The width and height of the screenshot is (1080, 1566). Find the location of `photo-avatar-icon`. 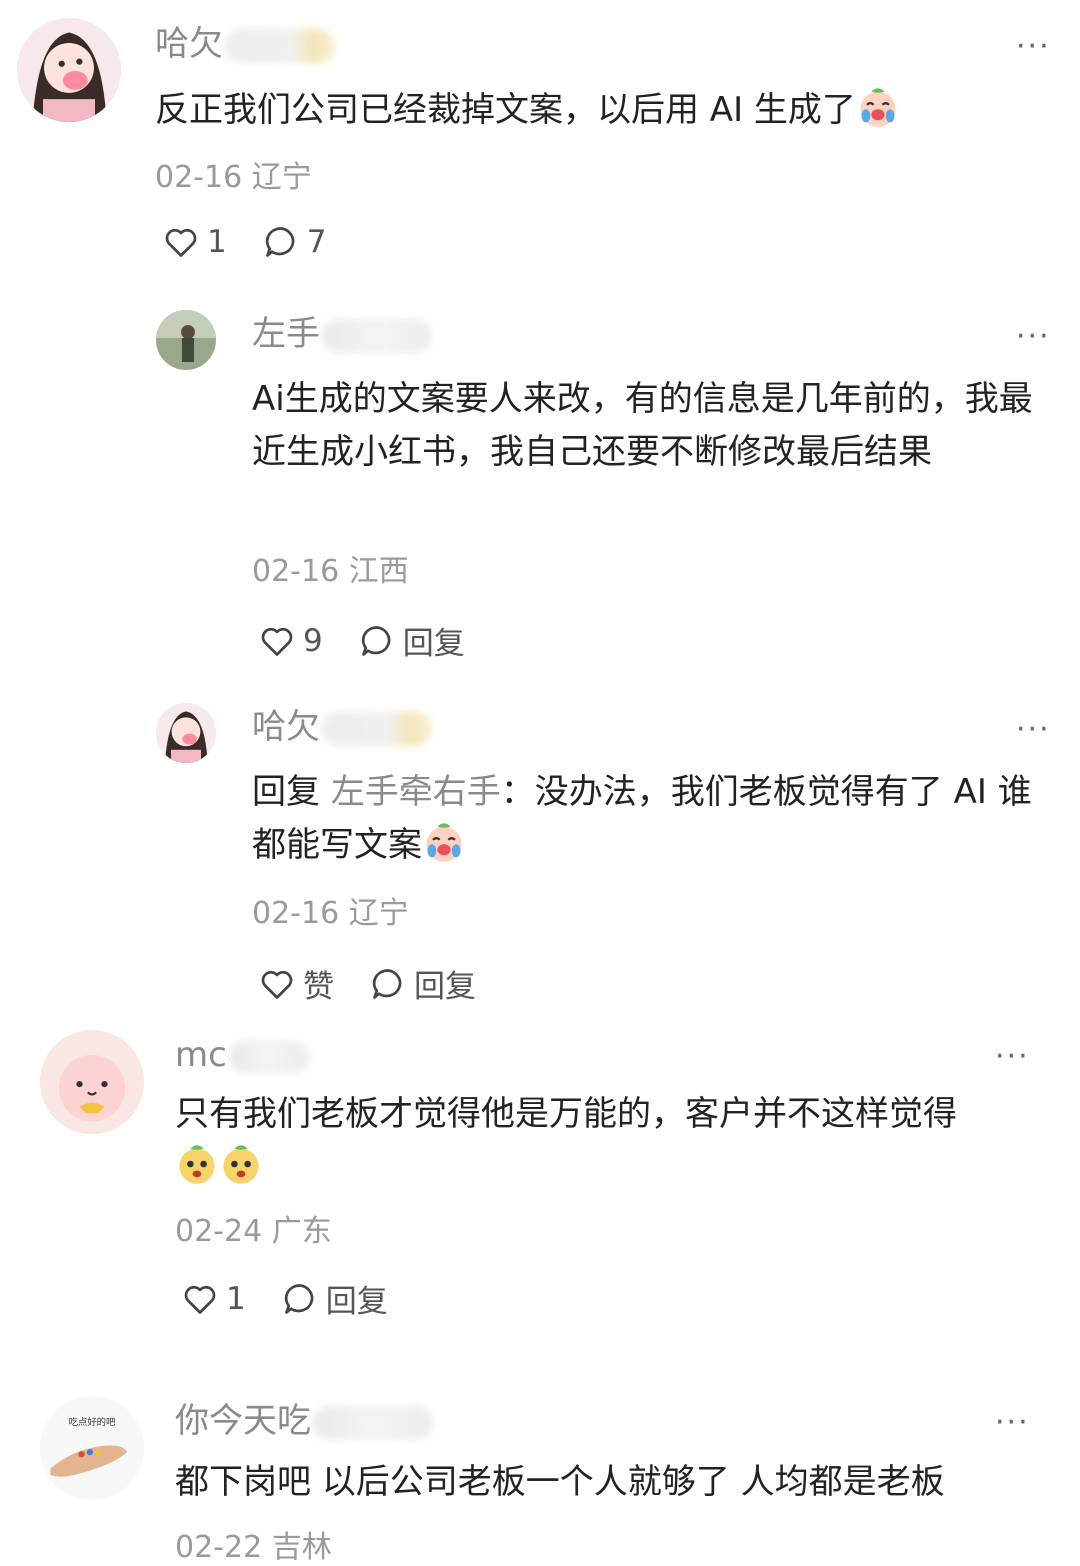

photo-avatar-icon is located at coordinates (186, 340).